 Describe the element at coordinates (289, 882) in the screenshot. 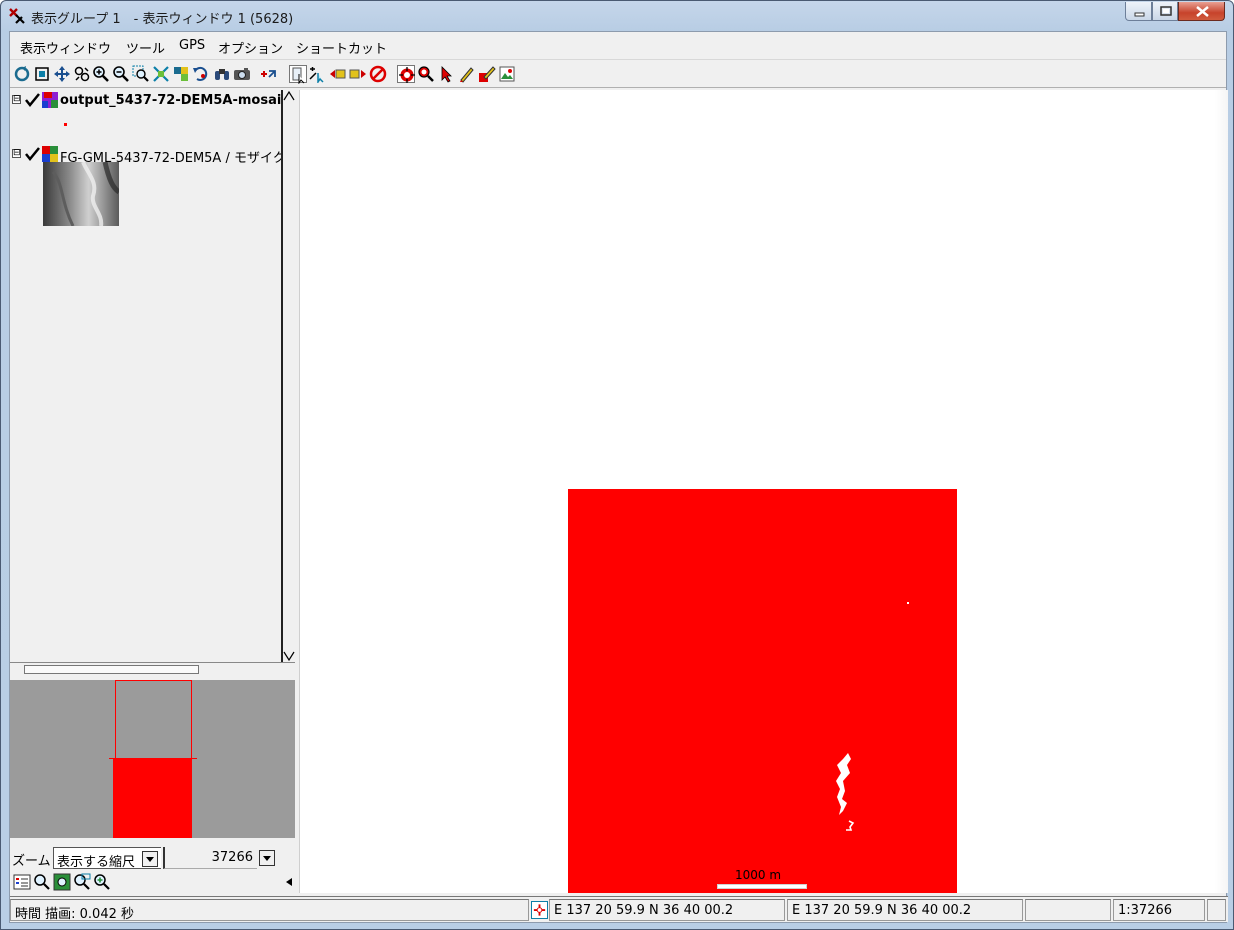

I see `collapse-left-icon` at that location.